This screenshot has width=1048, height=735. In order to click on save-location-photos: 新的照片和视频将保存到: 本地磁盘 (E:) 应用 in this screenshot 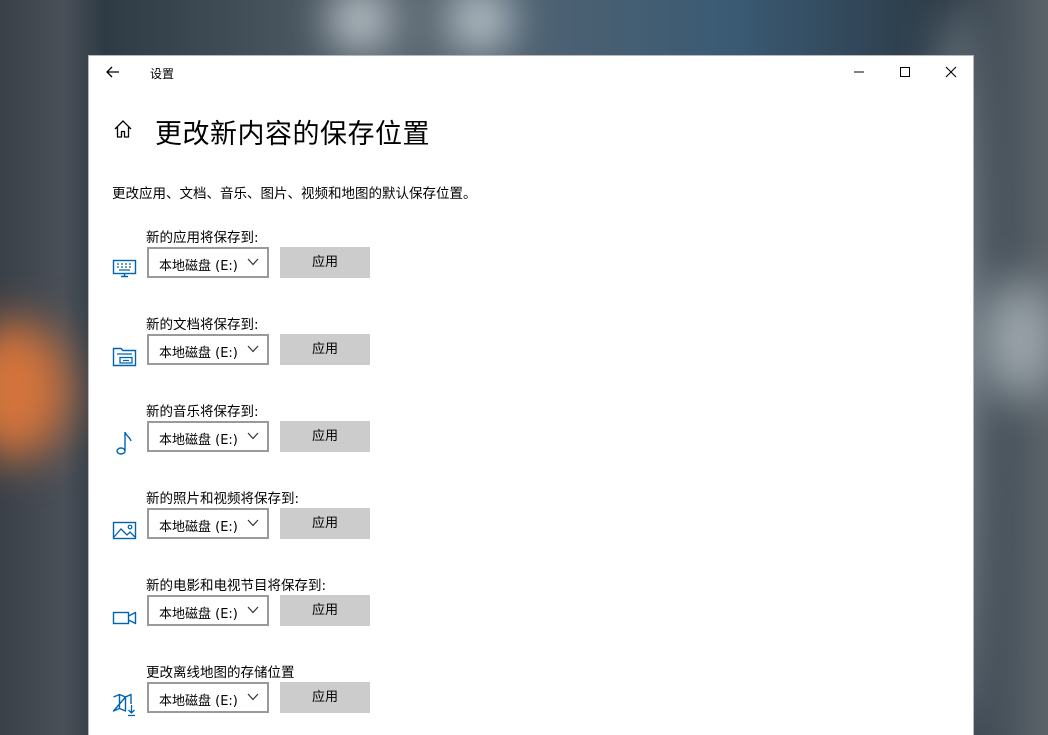, I will do `click(531, 527)`.